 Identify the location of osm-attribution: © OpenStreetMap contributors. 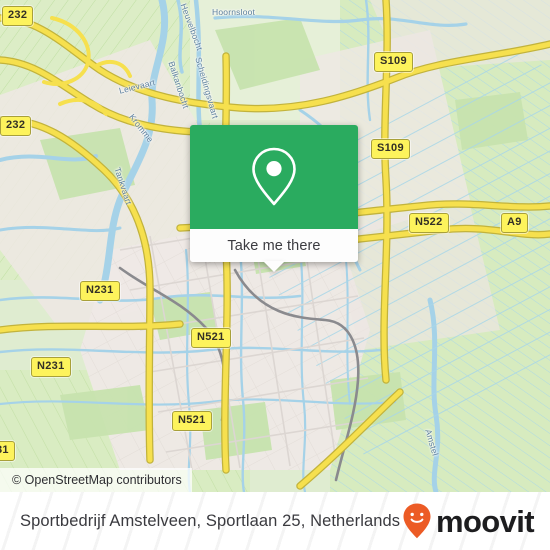
(96, 480).